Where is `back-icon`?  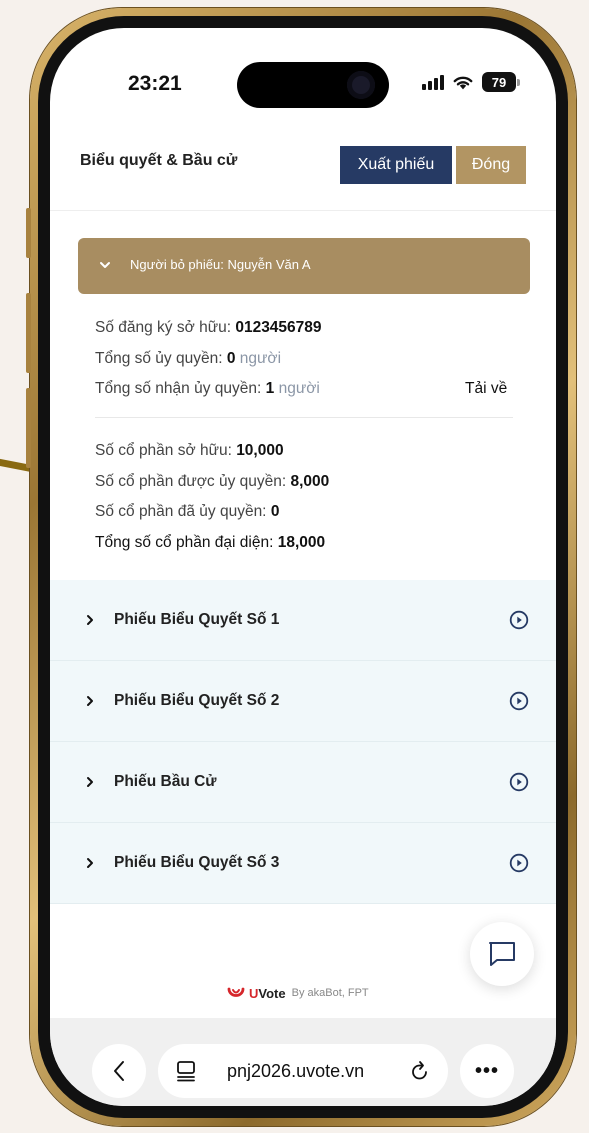
back-icon is located at coordinates (119, 1071).